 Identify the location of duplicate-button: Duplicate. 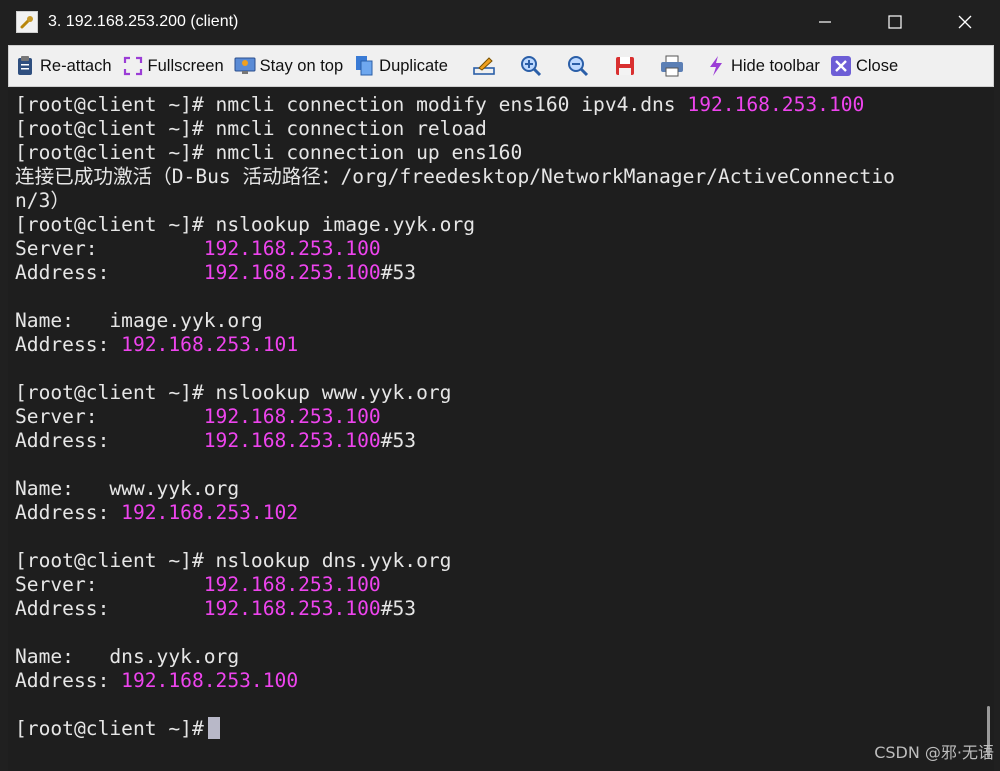
(400, 66).